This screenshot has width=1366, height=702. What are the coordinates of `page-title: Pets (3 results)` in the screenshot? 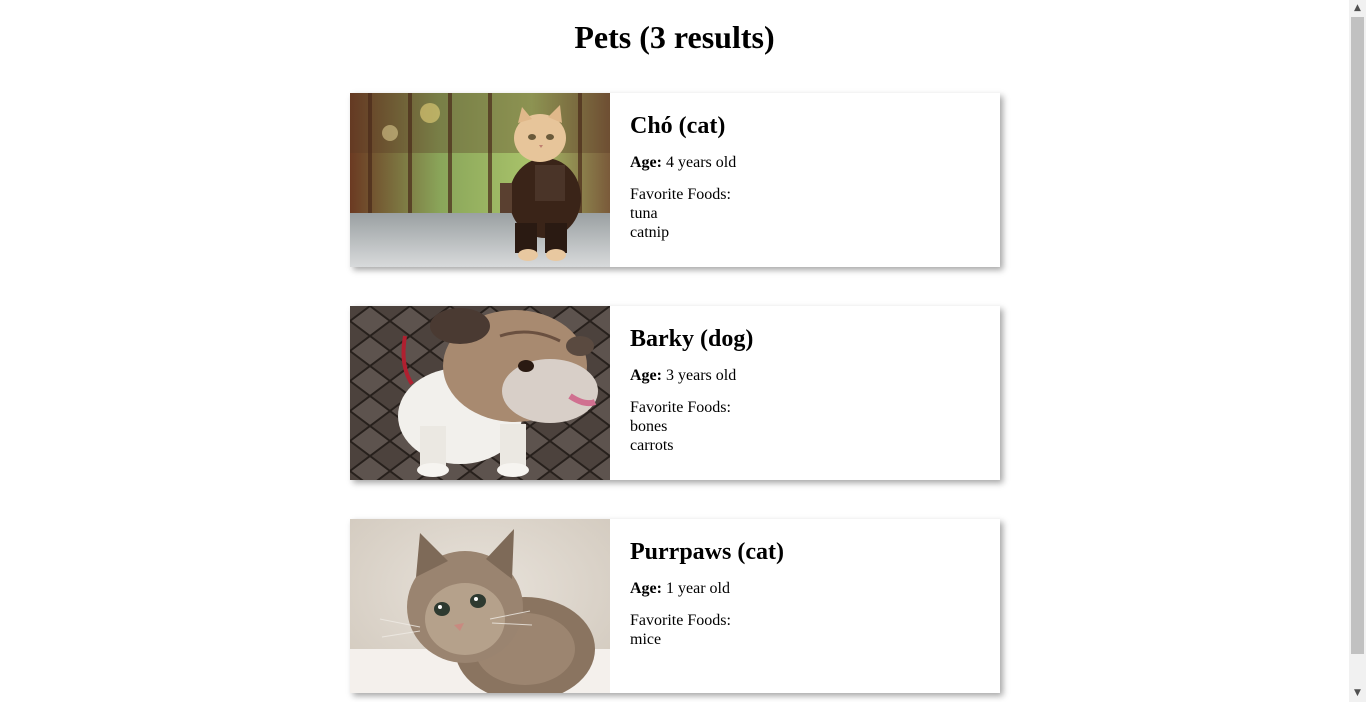 It's located at (674, 37).